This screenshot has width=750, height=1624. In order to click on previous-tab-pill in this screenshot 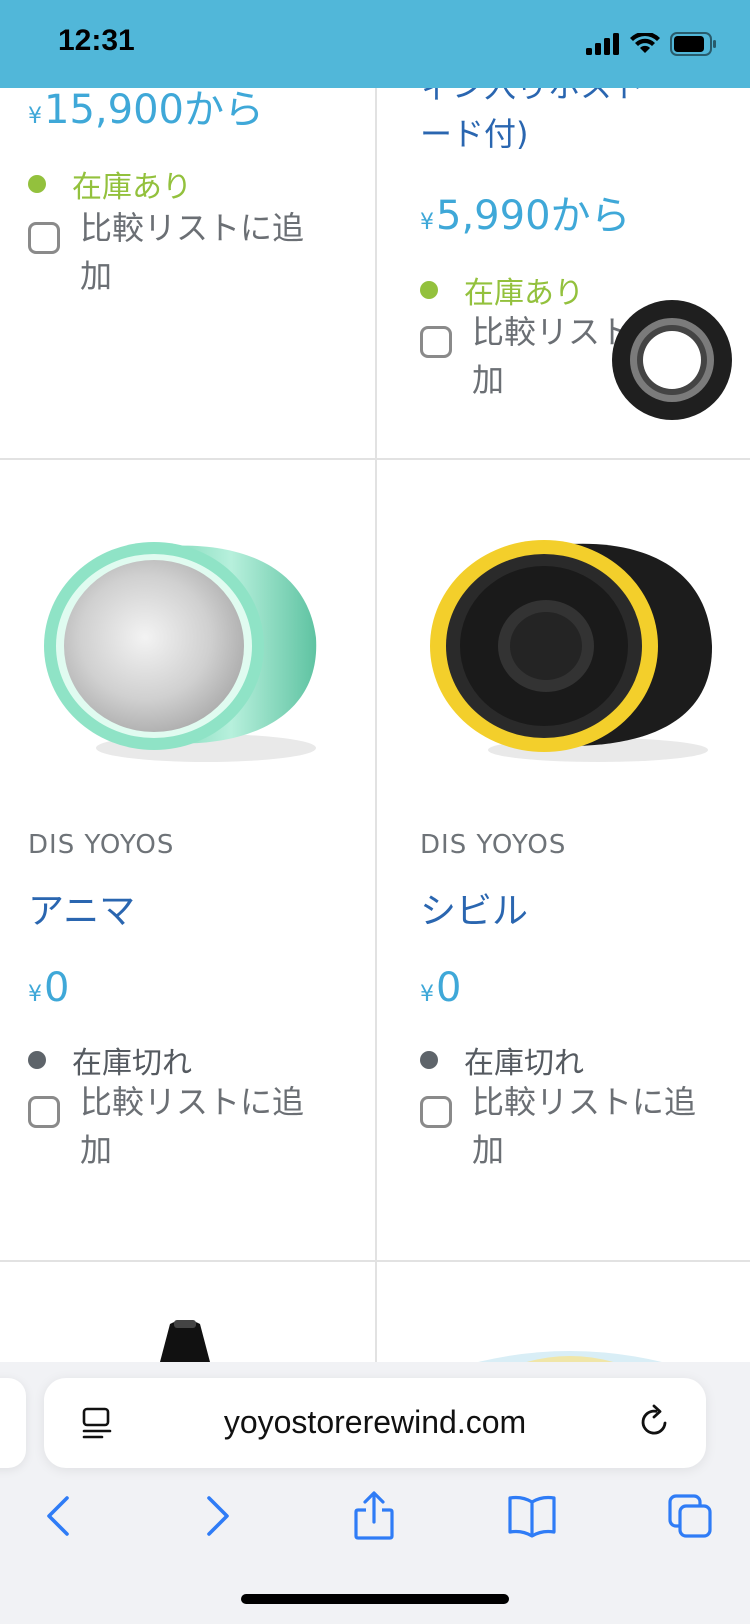, I will do `click(13, 1423)`.